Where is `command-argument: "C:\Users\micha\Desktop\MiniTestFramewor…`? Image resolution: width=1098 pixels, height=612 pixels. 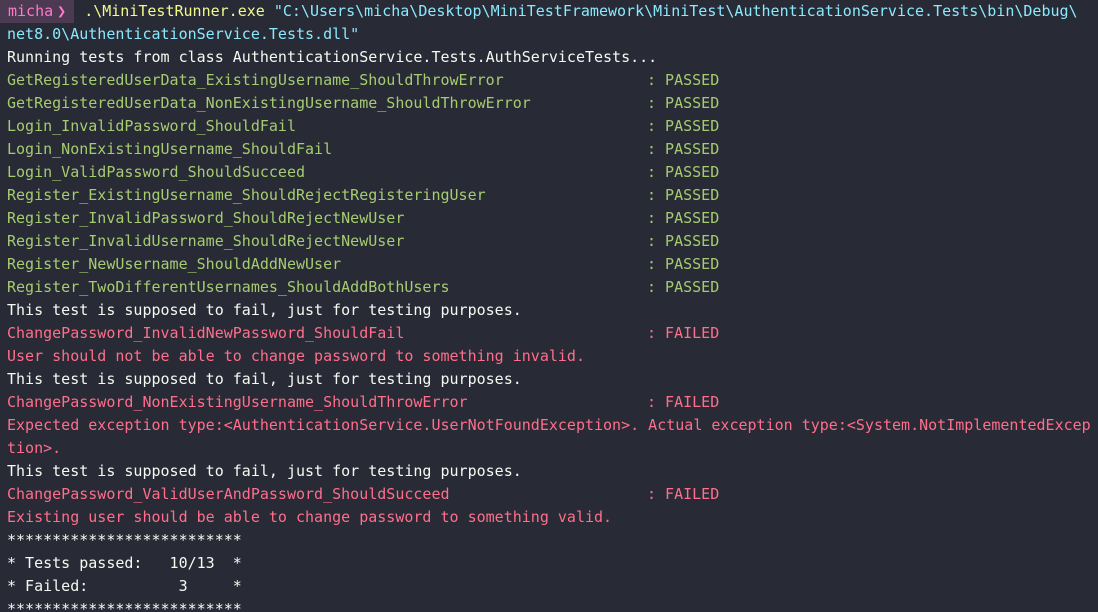 command-argument: "C:\Users\micha\Desktop\MiniTestFramewor… is located at coordinates (671, 11).